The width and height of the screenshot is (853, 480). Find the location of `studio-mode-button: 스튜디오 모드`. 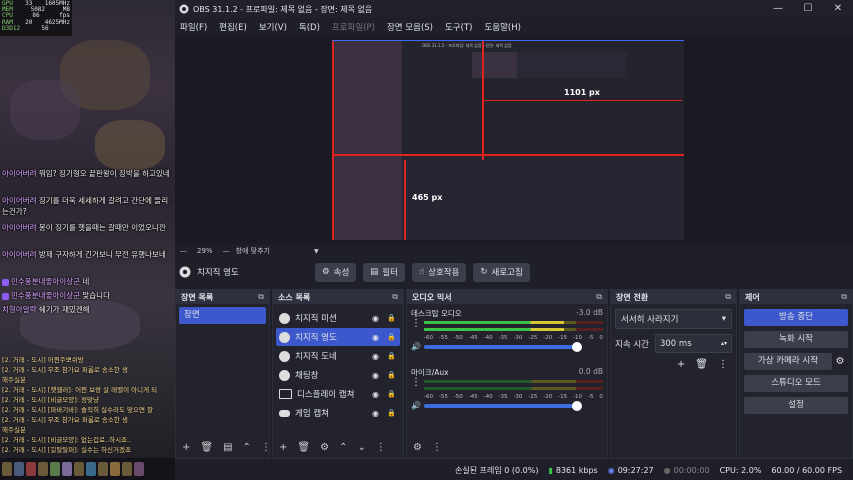

studio-mode-button: 스튜디오 모드 is located at coordinates (796, 383).